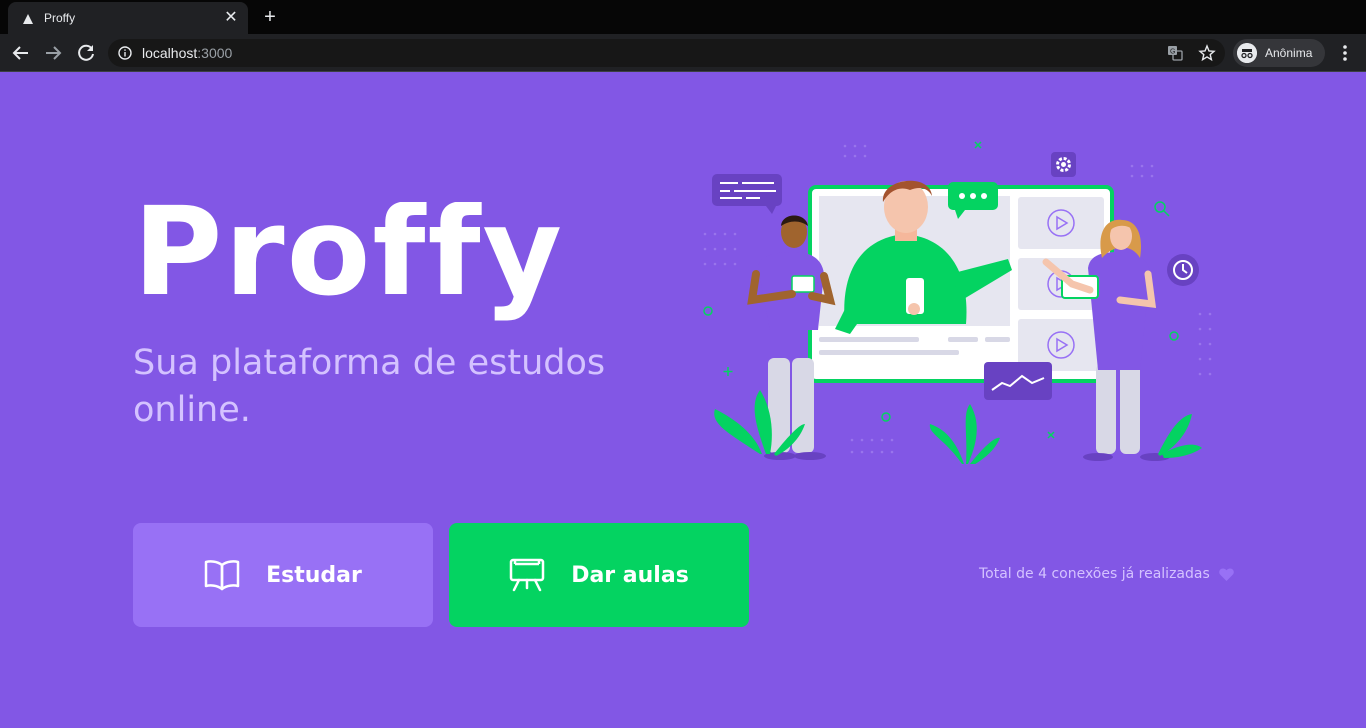  I want to click on address-bar: localhost:3000 G, so click(666, 53).